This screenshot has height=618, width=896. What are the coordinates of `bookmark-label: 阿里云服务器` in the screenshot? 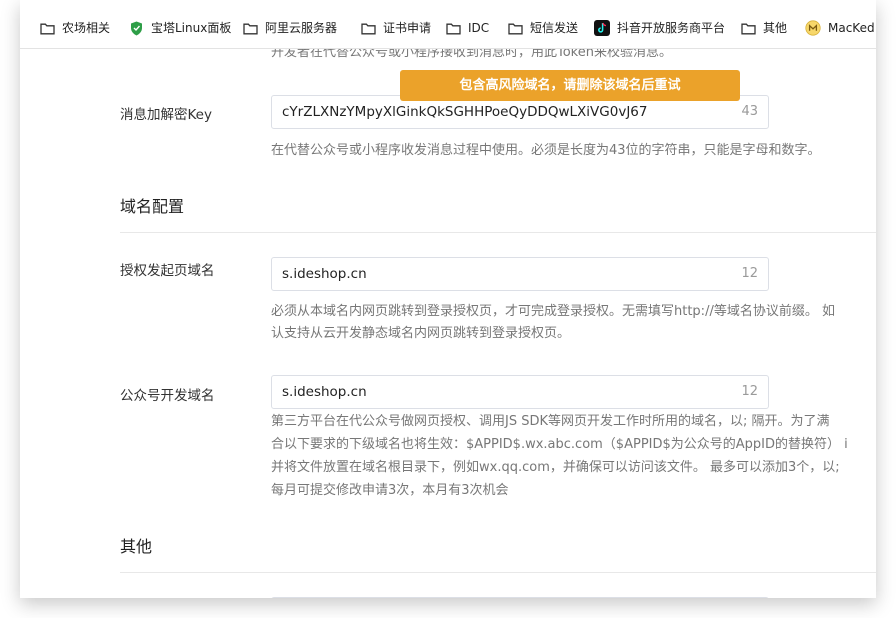 It's located at (301, 28).